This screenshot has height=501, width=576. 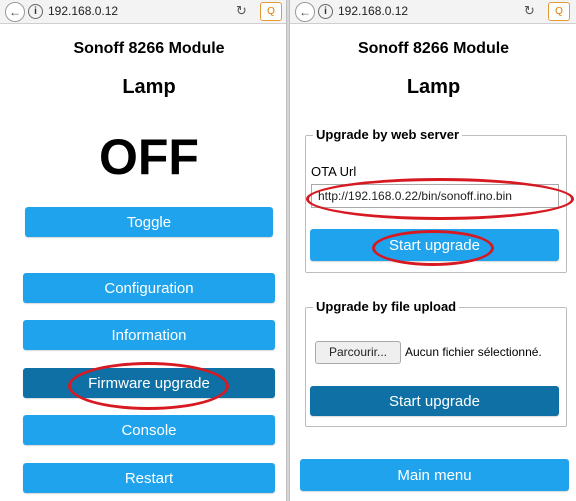 What do you see at coordinates (149, 288) in the screenshot?
I see `configuration-button: Configuration` at bounding box center [149, 288].